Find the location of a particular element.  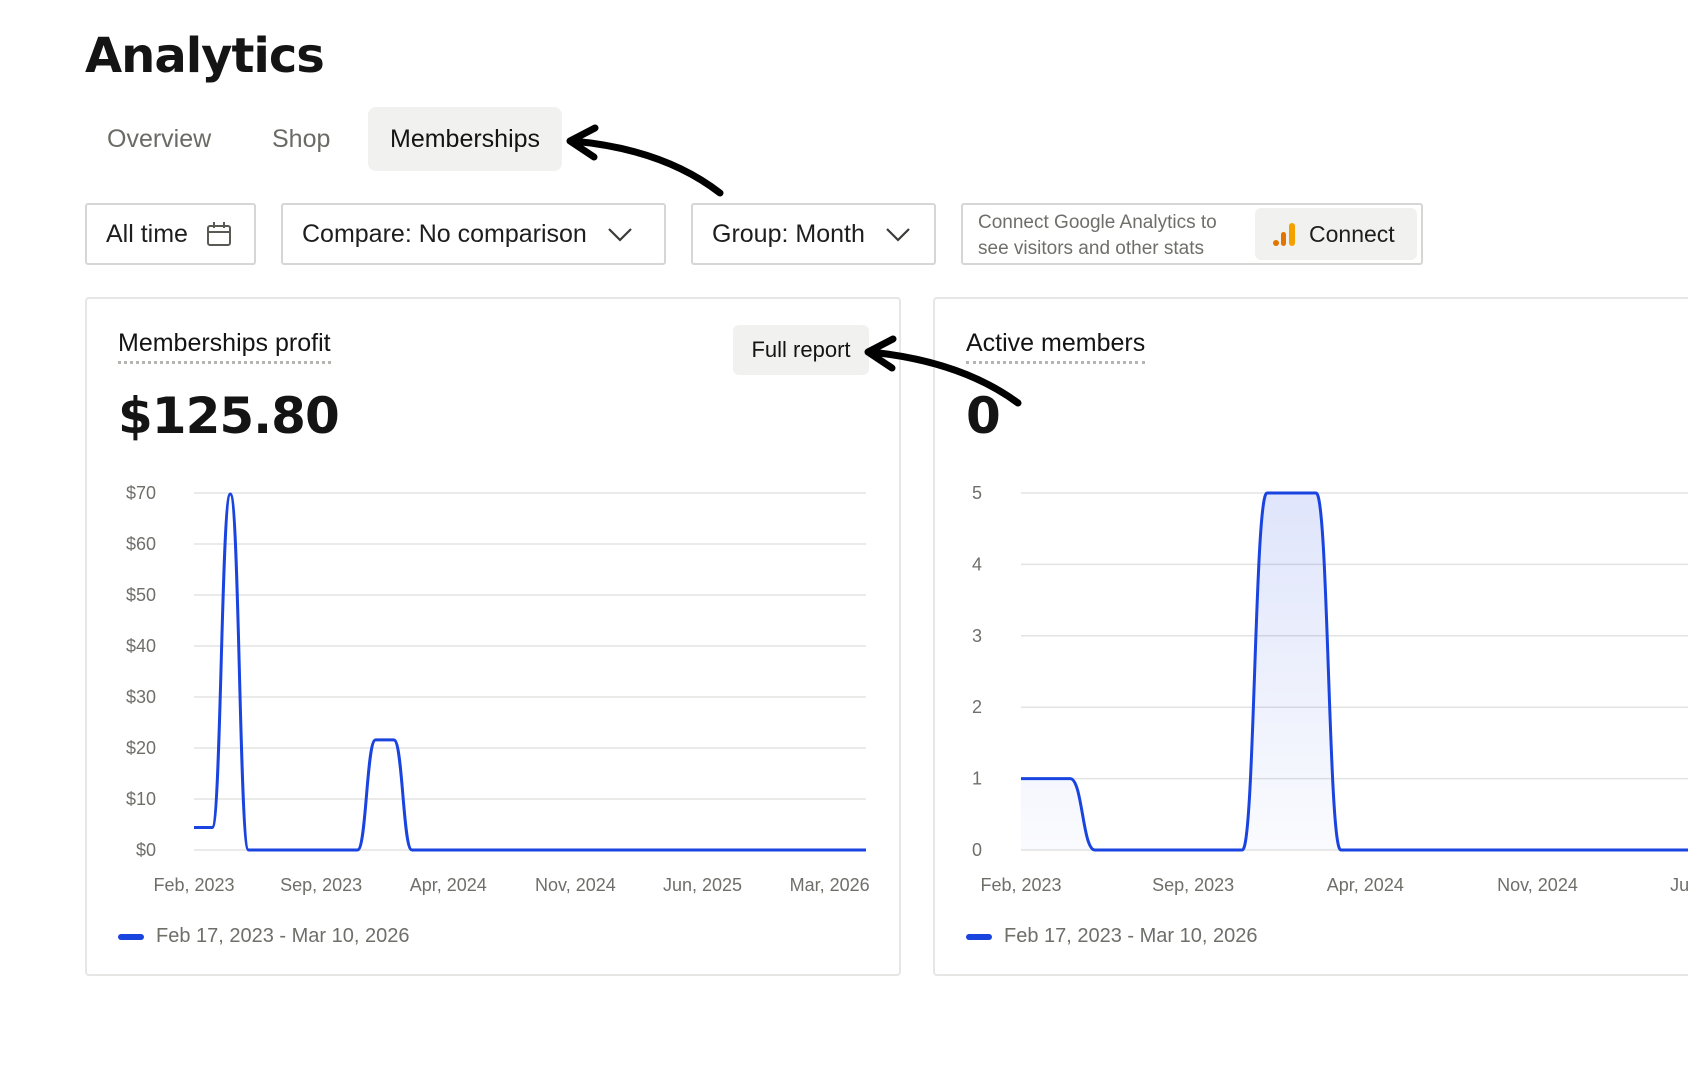

y-tick-label: $60 is located at coordinates (141, 544).